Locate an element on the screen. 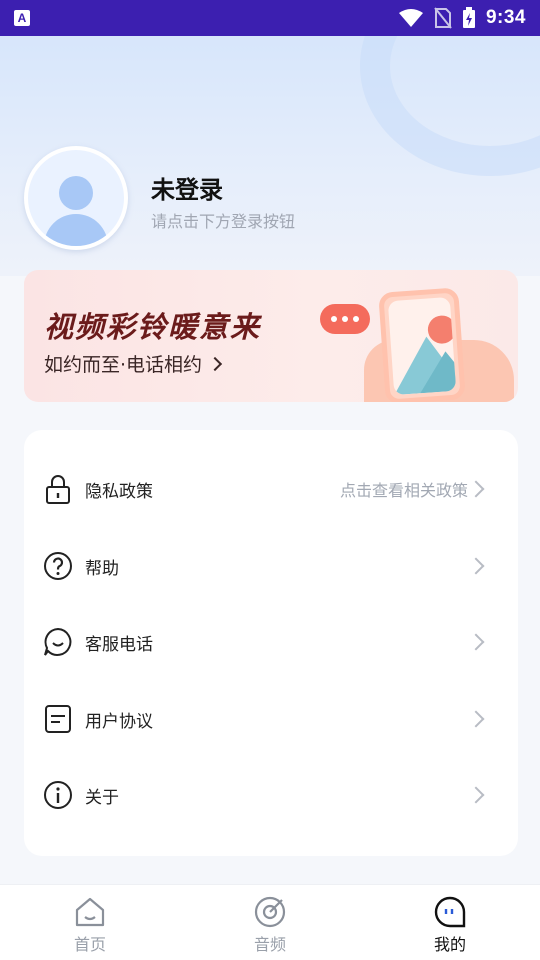 Image resolution: width=540 pixels, height=960 pixels. lock-icon is located at coordinates (58, 489).